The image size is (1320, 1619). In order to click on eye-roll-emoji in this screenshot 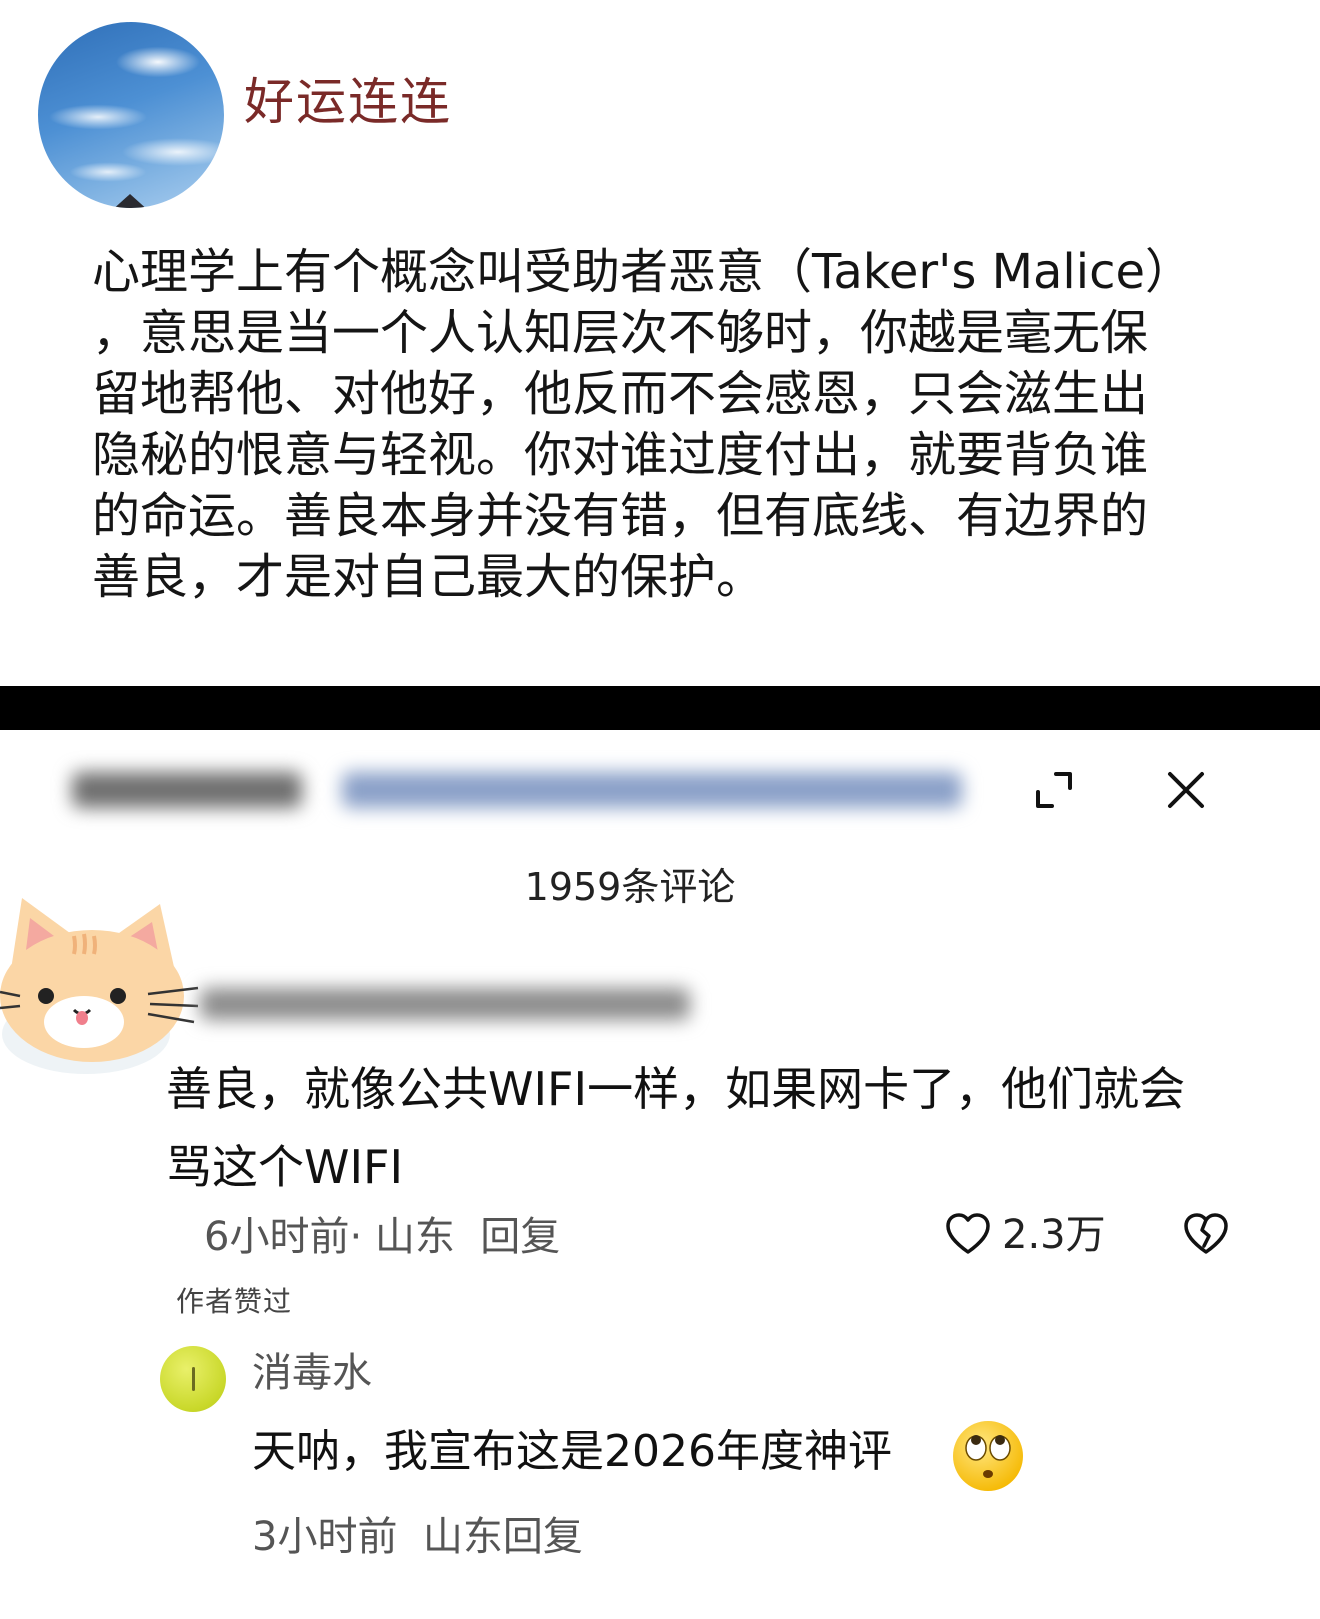, I will do `click(988, 1456)`.